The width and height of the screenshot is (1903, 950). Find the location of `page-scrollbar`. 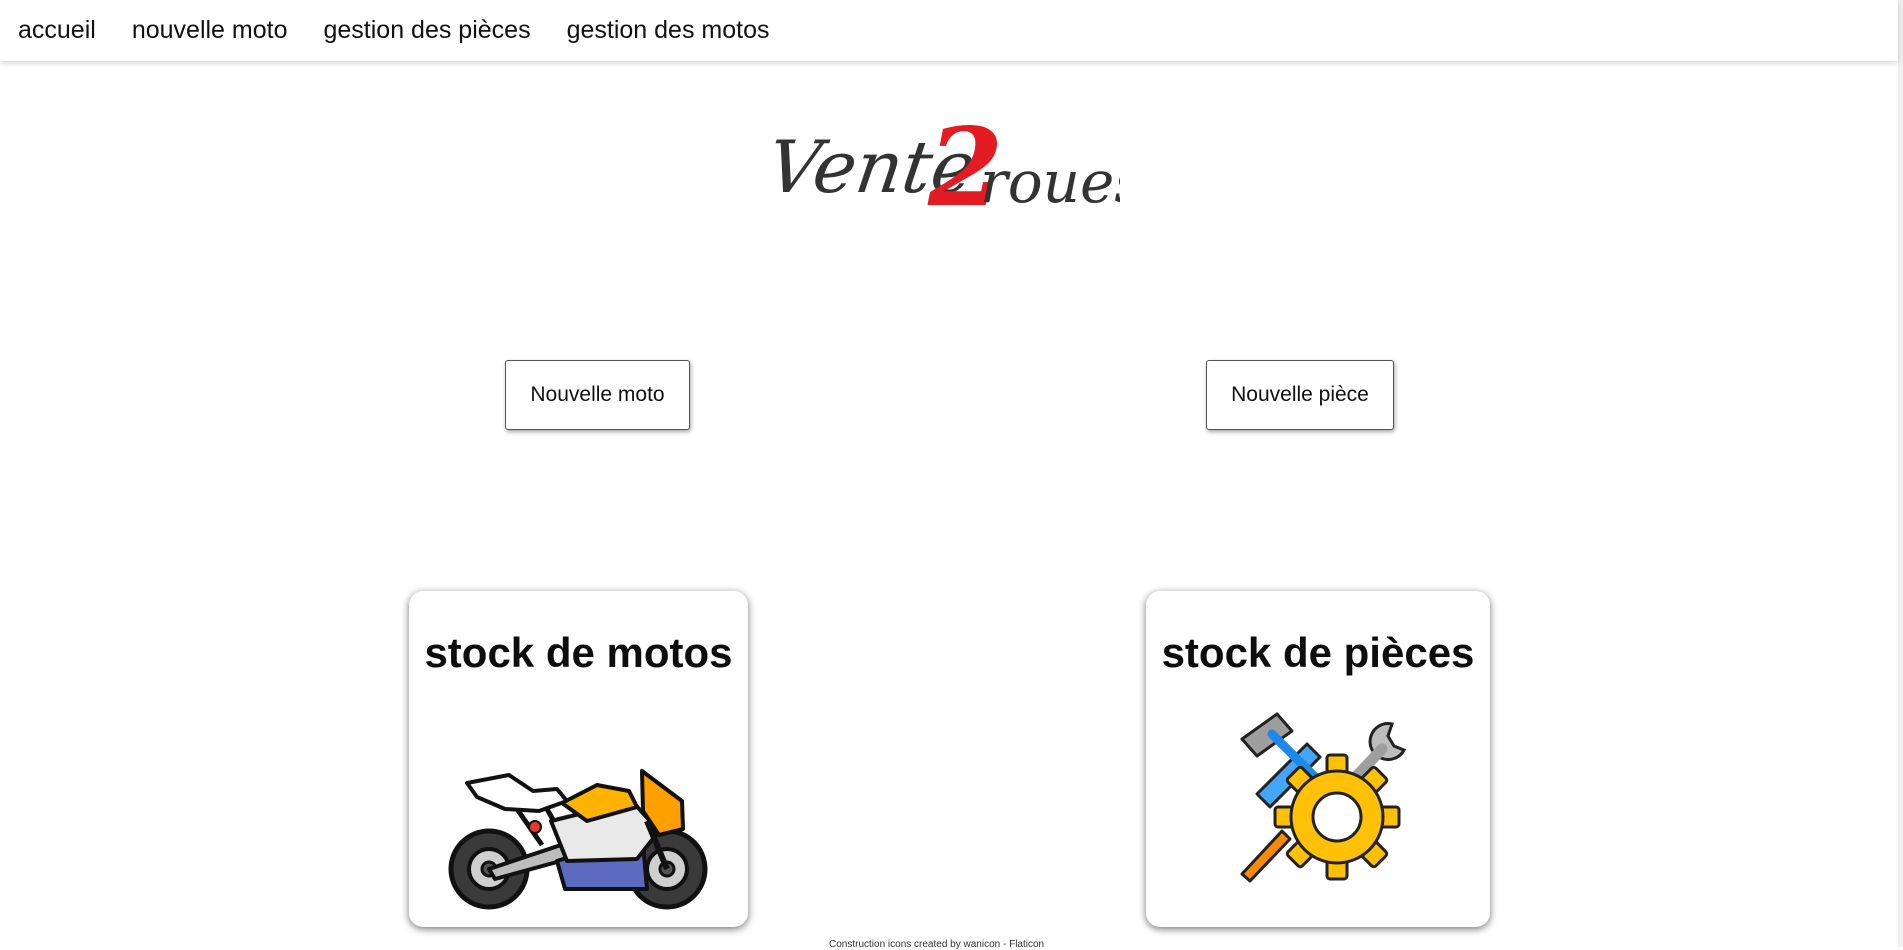

page-scrollbar is located at coordinates (1900, 473).